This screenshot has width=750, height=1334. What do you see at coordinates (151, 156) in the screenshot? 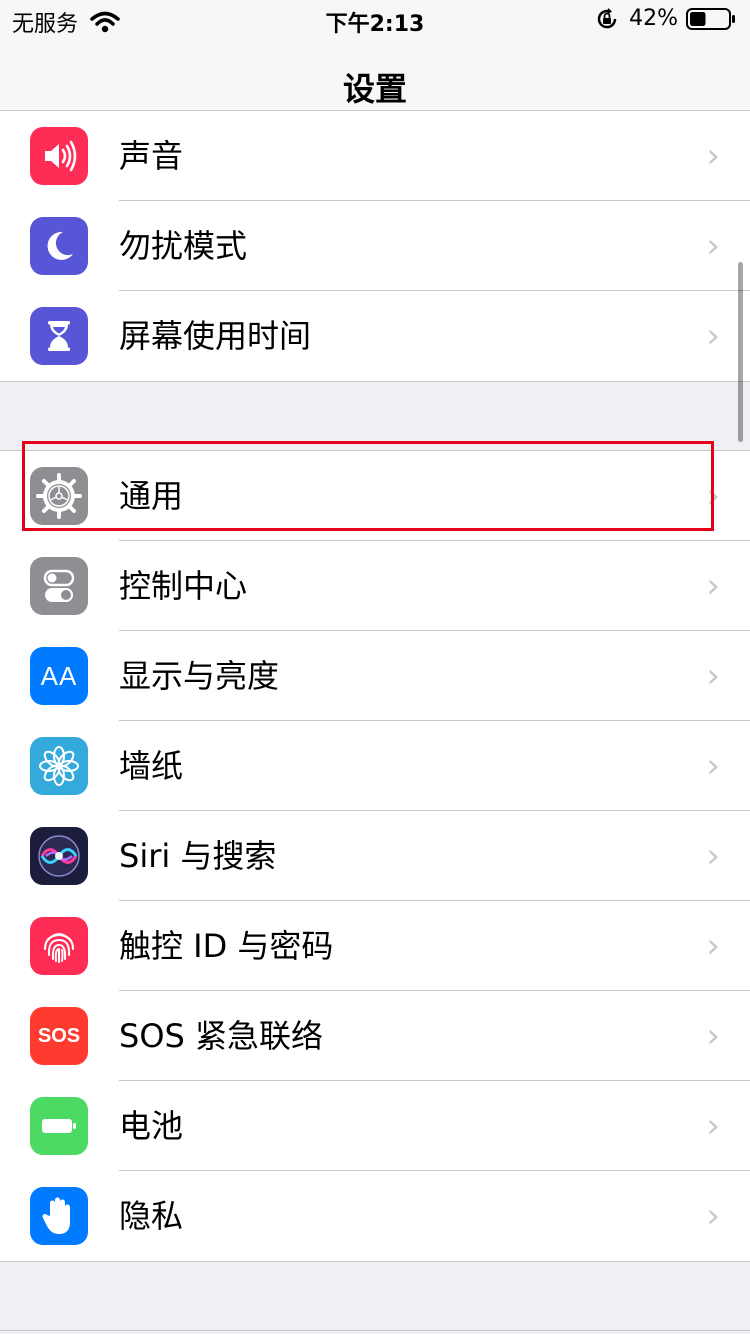
I see `settings-row-label: 声音` at bounding box center [151, 156].